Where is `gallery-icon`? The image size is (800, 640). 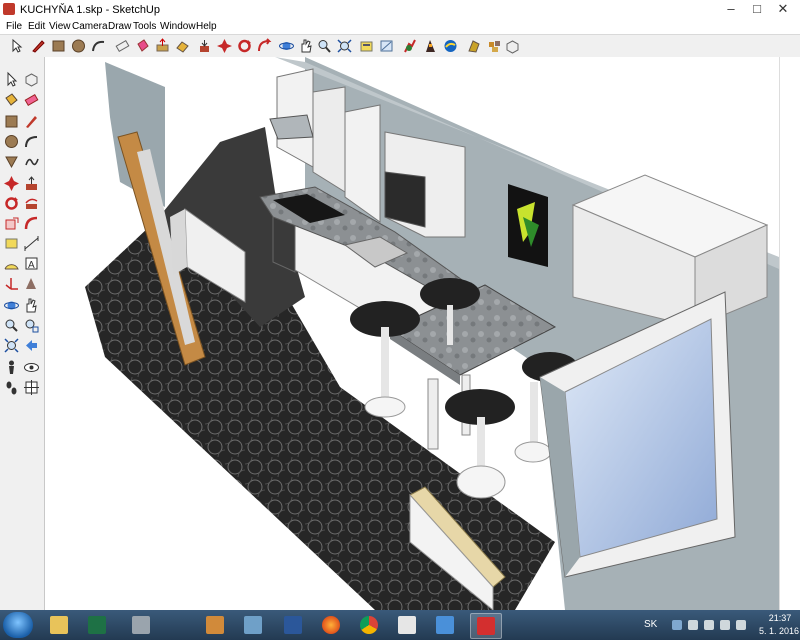 gallery-icon is located at coordinates (445, 625).